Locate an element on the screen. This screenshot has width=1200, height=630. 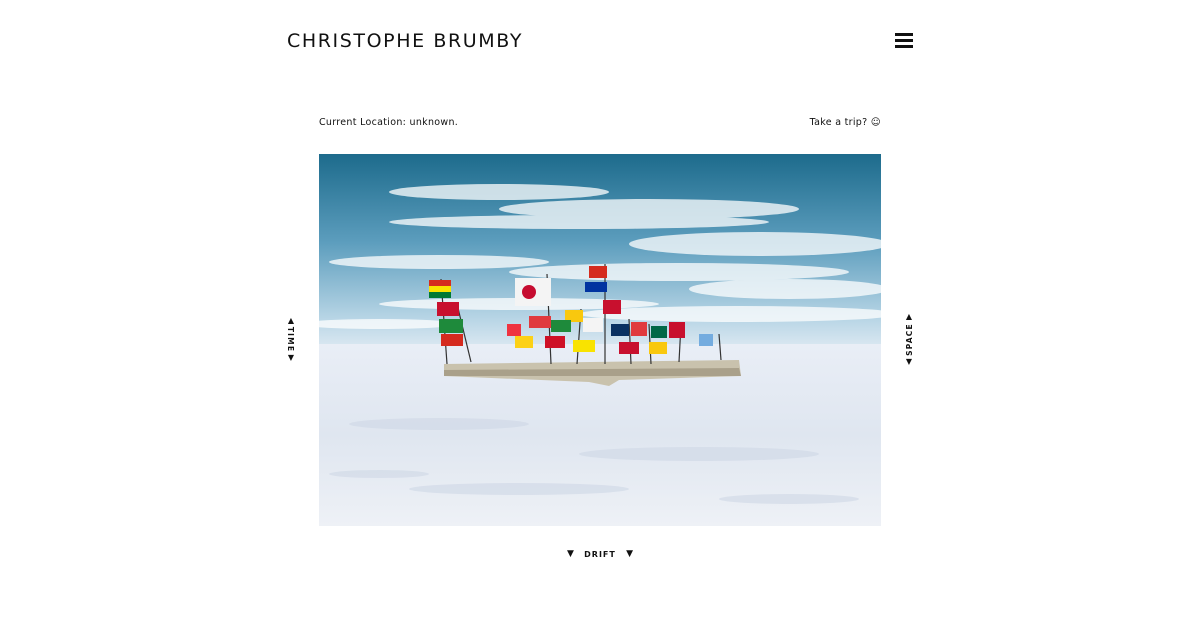
time-arrow-up-icon: ▲ is located at coordinates (291, 320).